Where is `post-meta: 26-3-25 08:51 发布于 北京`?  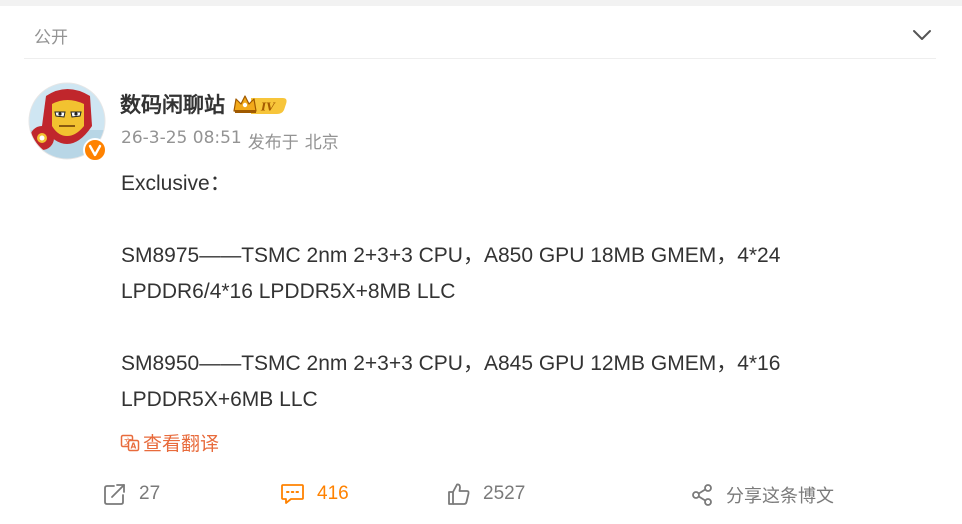 post-meta: 26-3-25 08:51 发布于 北京 is located at coordinates (230, 140).